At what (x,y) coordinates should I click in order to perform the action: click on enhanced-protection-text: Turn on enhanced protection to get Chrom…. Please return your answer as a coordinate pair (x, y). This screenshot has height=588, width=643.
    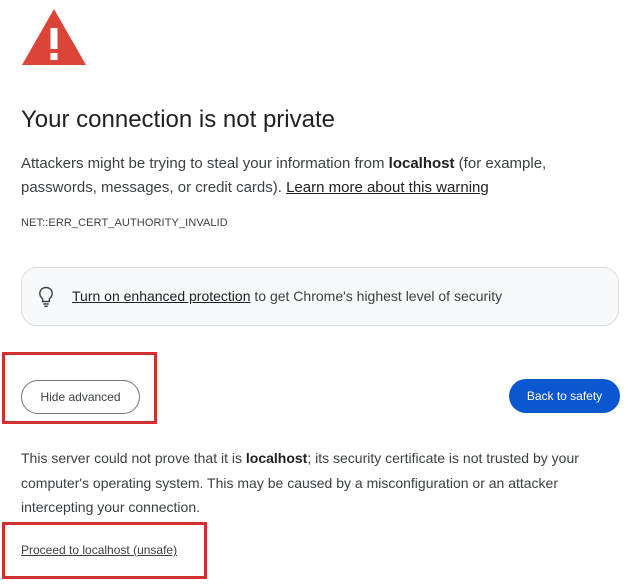
    Looking at the image, I should click on (287, 296).